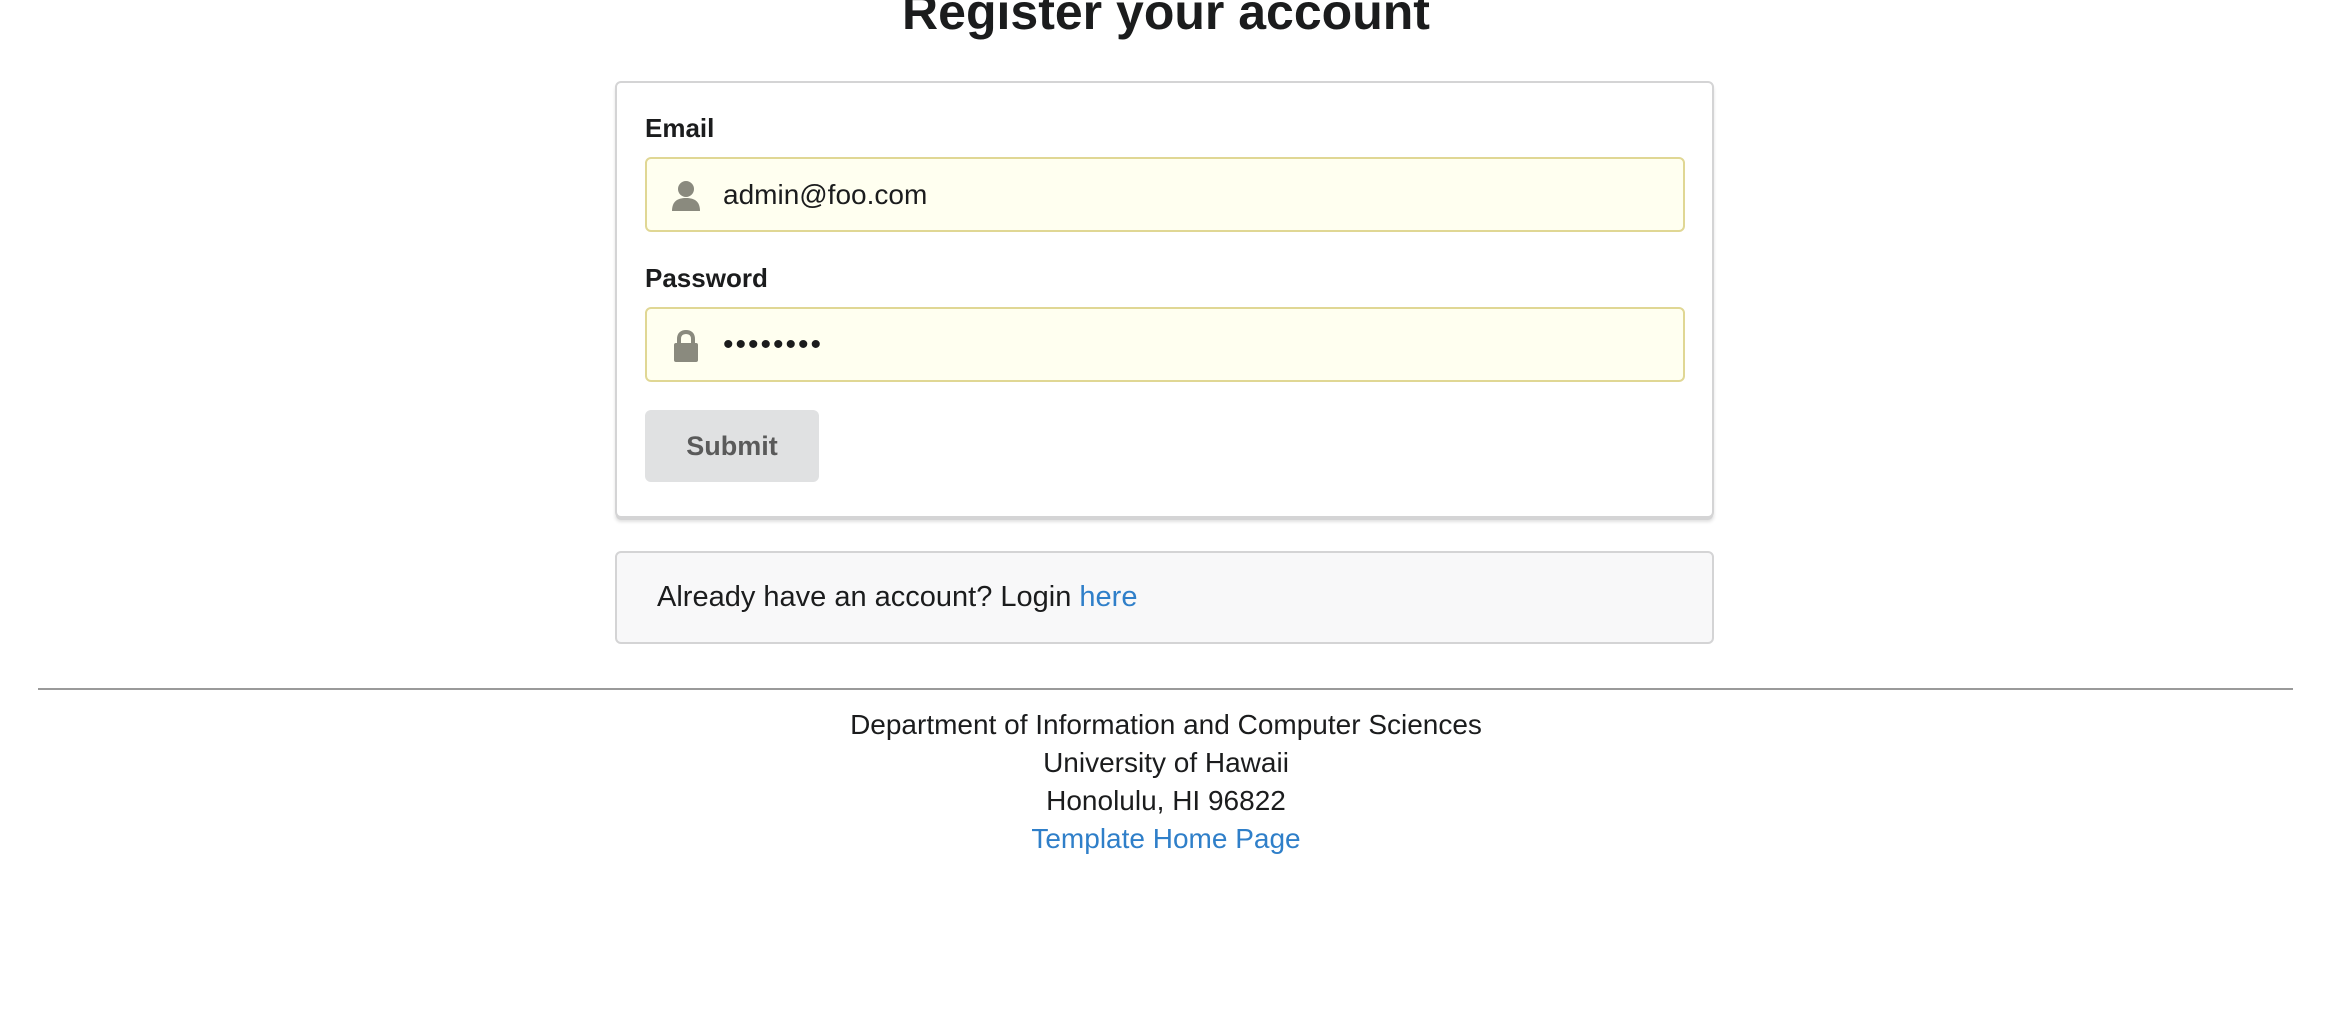 Image resolution: width=2332 pixels, height=1010 pixels. I want to click on template-home-link: Template Home Page, so click(1165, 839).